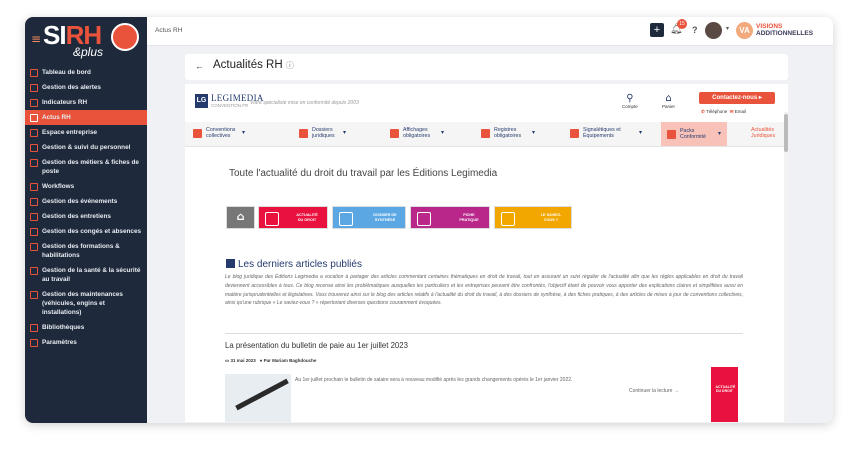 The image size is (858, 452). I want to click on article-thumbnail, so click(258, 398).